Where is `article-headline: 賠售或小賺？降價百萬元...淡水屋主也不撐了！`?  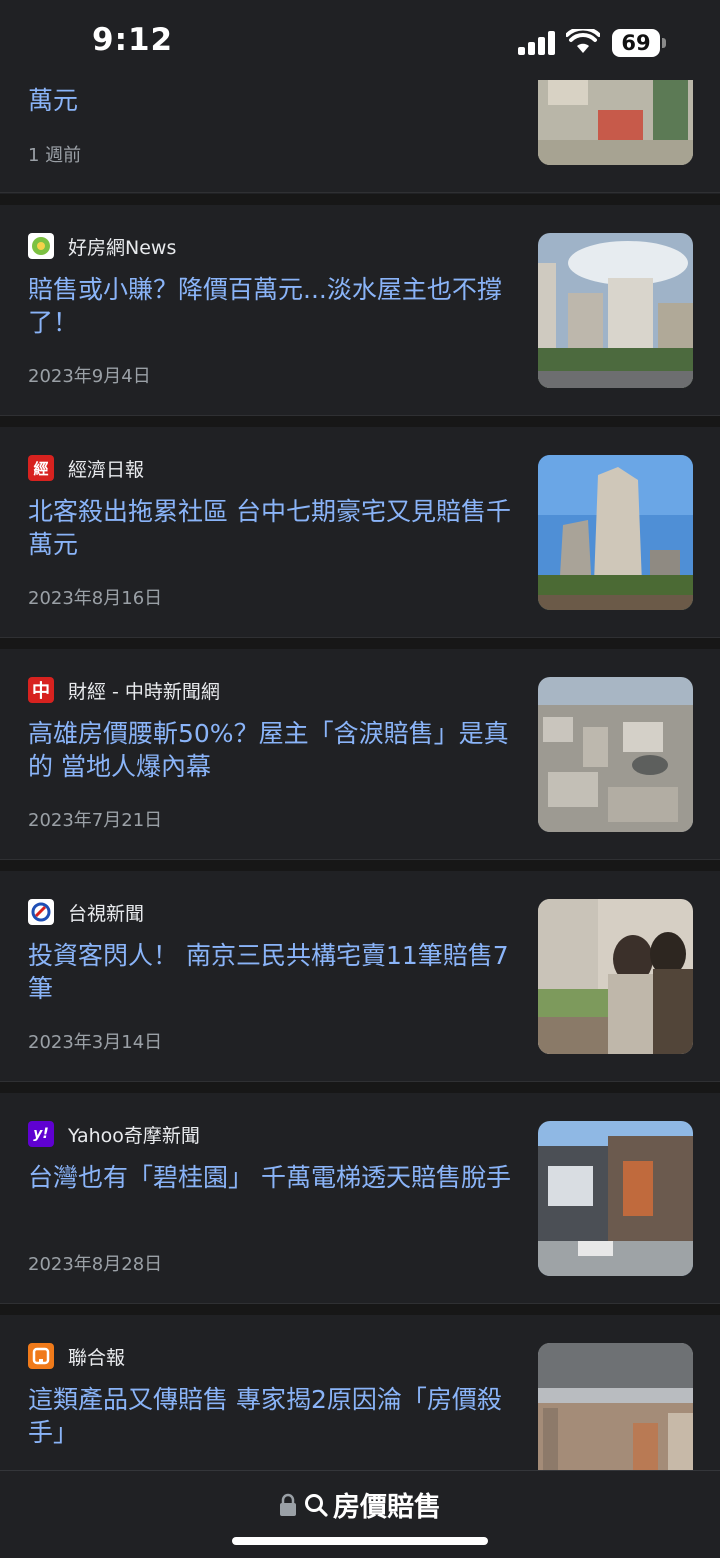
article-headline: 賠售或小賺？降價百萬元...淡水屋主也不撐了！ is located at coordinates (273, 306).